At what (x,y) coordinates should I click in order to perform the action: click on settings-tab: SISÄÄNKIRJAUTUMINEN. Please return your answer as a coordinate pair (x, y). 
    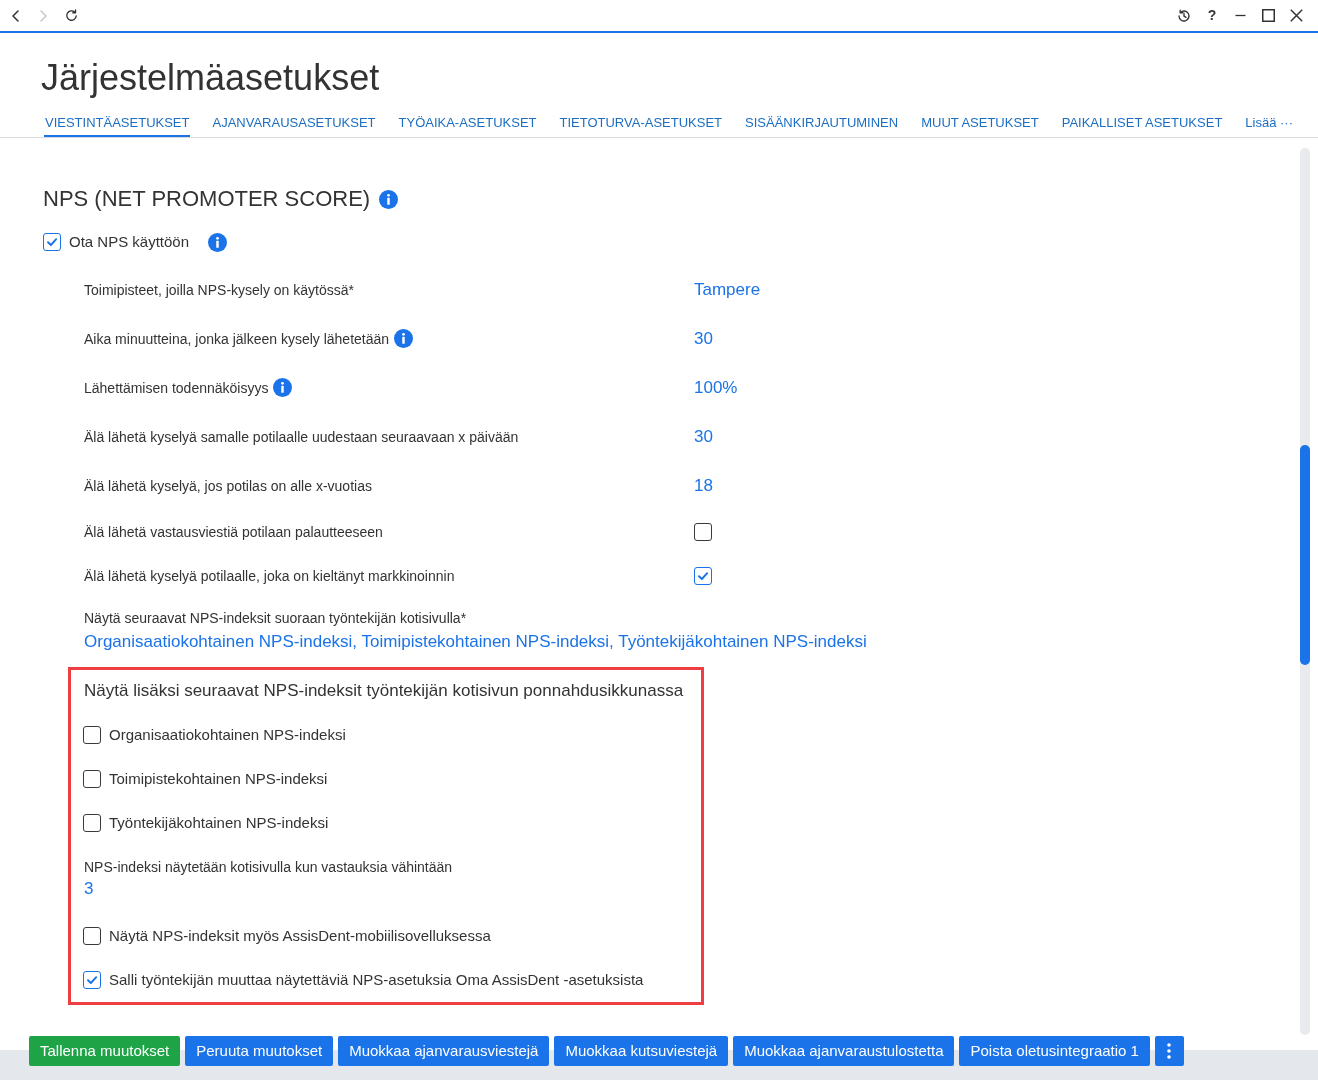
    Looking at the image, I should click on (822, 123).